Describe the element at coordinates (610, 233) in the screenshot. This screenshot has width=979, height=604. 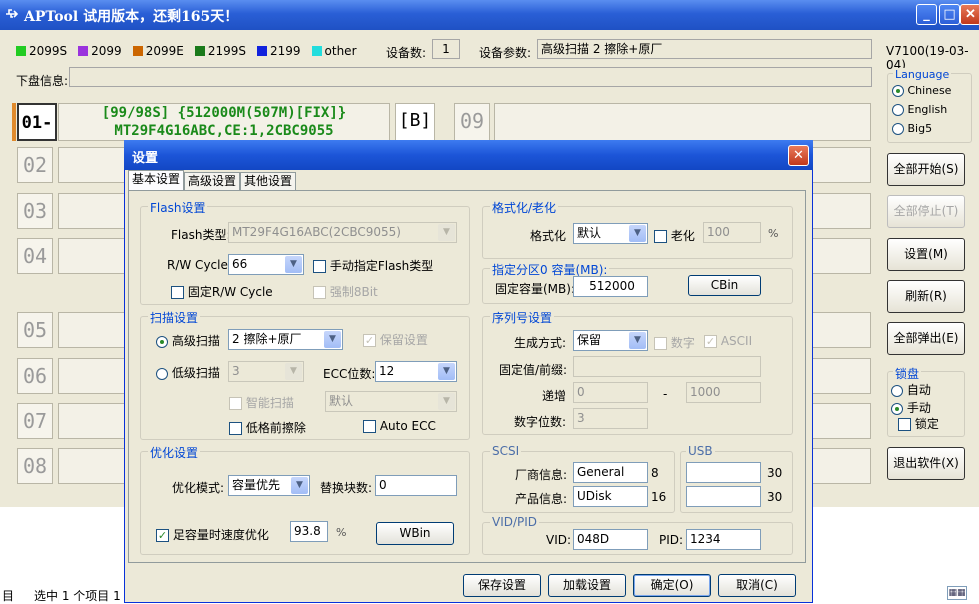
I see `format-select: 默认 ▼` at that location.